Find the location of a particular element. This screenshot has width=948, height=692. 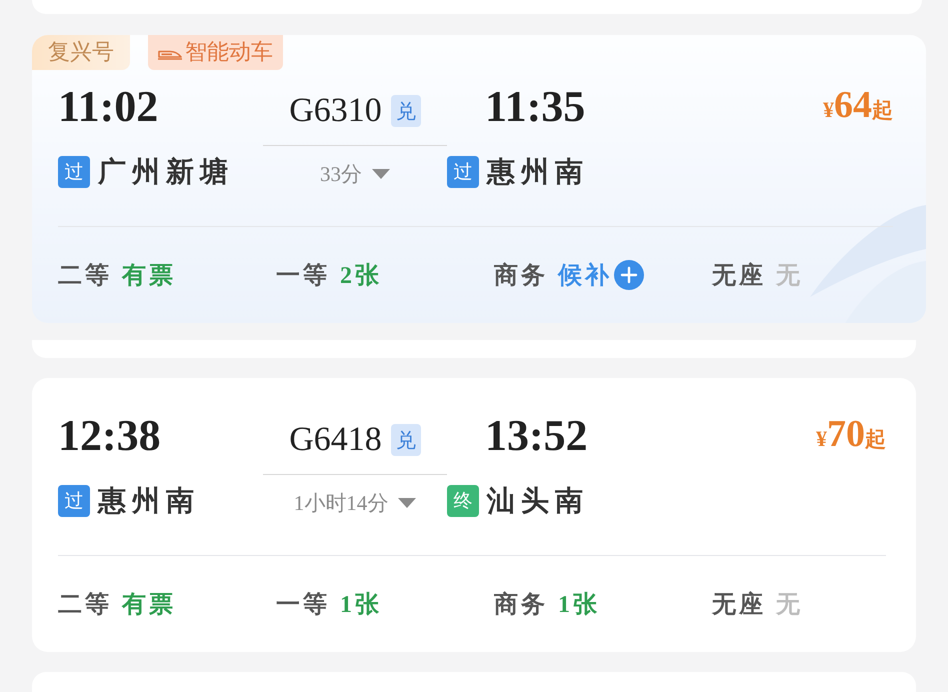

station-name: 汕头南 is located at coordinates (538, 502).